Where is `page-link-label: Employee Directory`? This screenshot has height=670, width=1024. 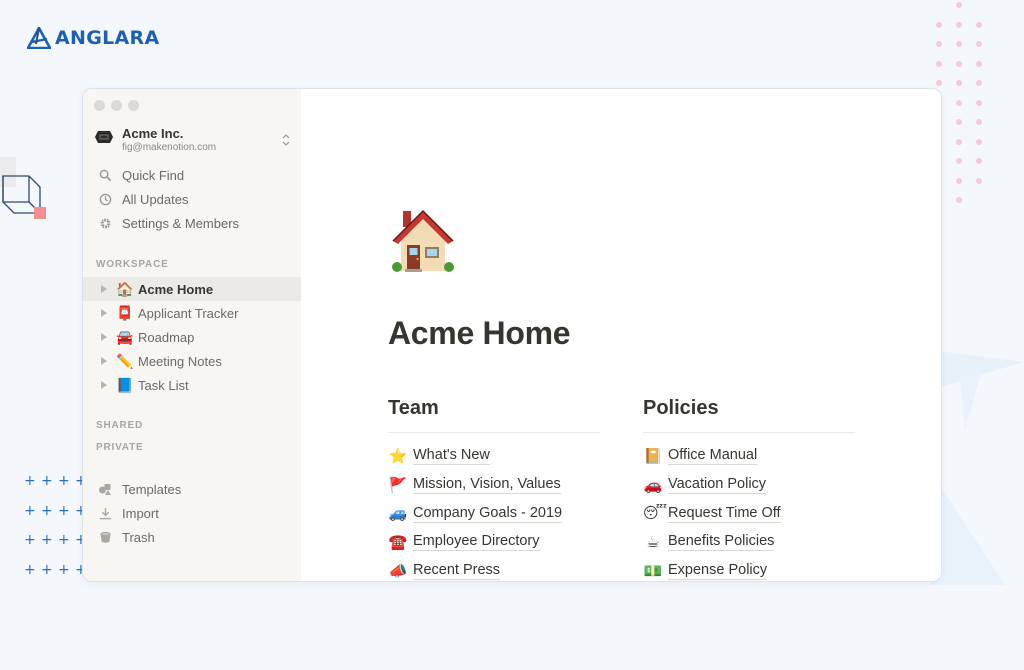
page-link-label: Employee Directory is located at coordinates (476, 542).